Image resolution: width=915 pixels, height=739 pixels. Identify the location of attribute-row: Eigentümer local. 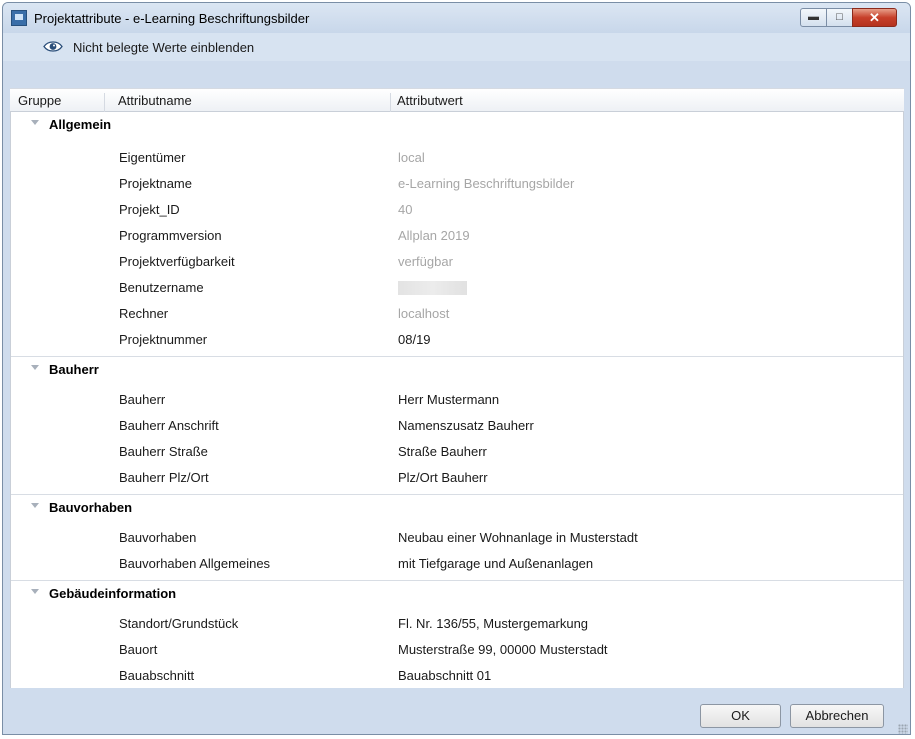
(457, 158).